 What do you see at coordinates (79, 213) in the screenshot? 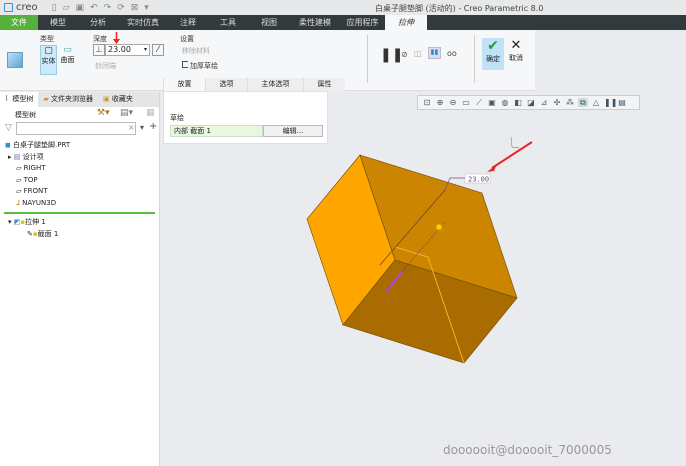
I see `insert-indicator` at bounding box center [79, 213].